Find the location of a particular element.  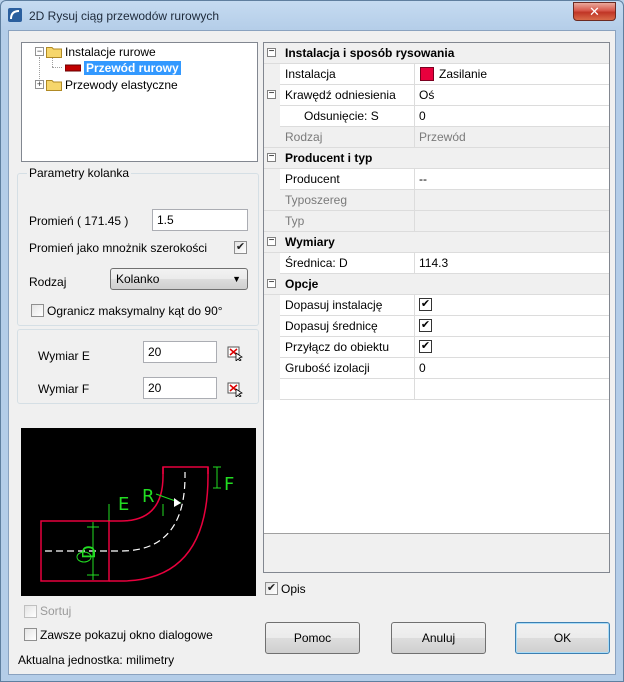

category-dimensions: − Wymiary is located at coordinates (436, 242).